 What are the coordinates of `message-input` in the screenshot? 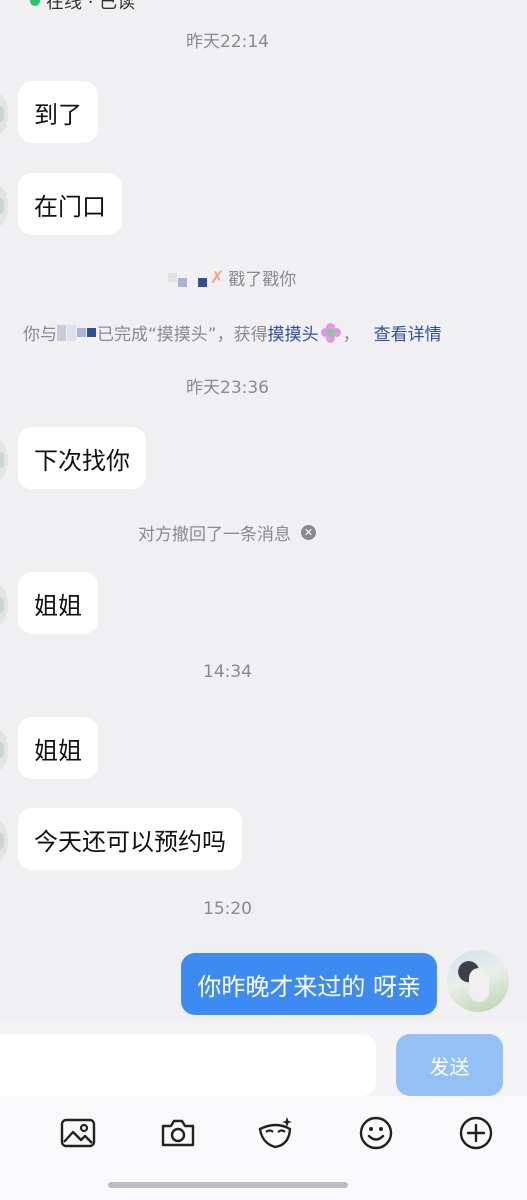 It's located at (188, 1065).